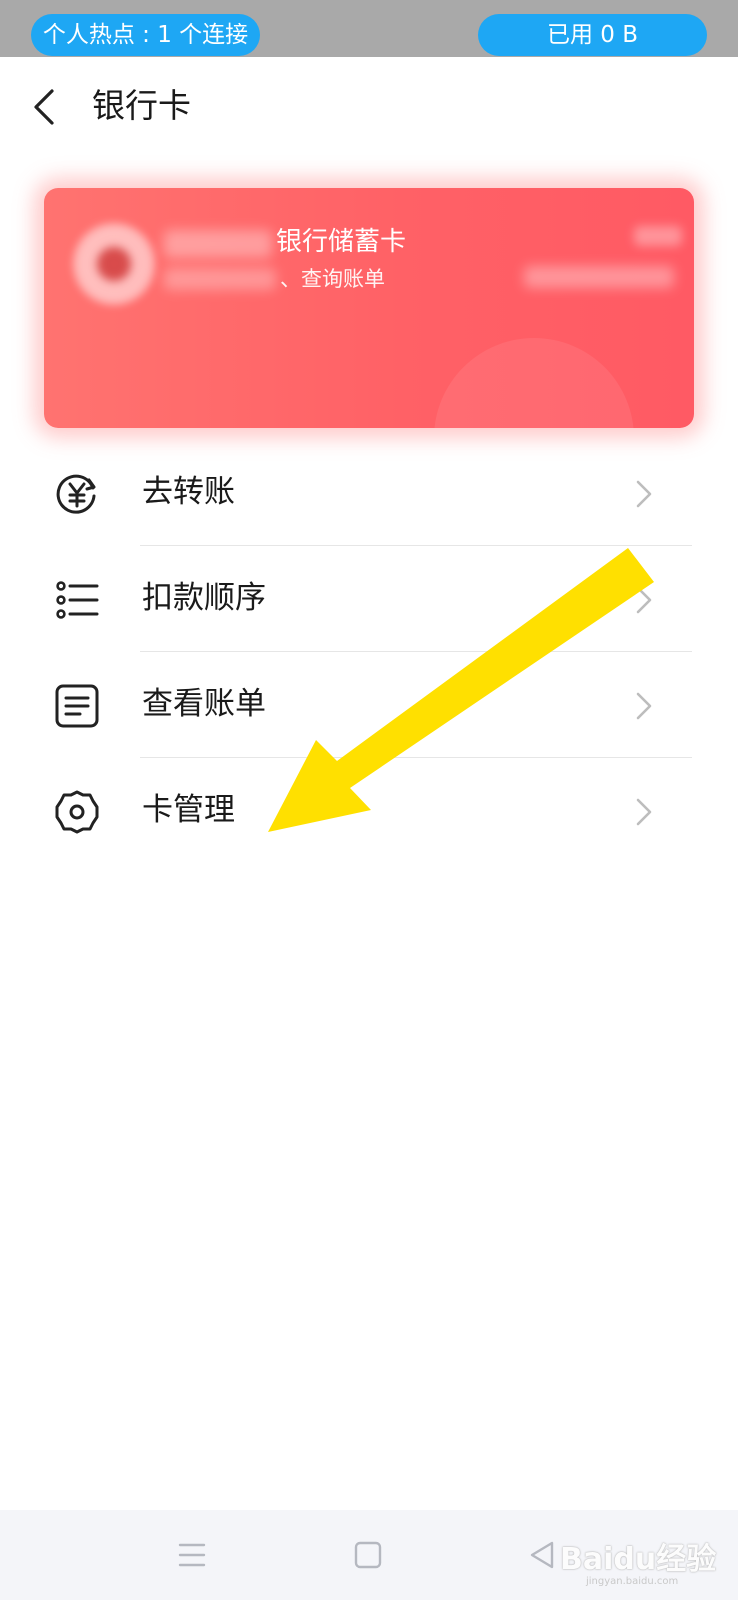 This screenshot has width=738, height=1600. I want to click on data-usage-indicator: 已用 0 B, so click(592, 35).